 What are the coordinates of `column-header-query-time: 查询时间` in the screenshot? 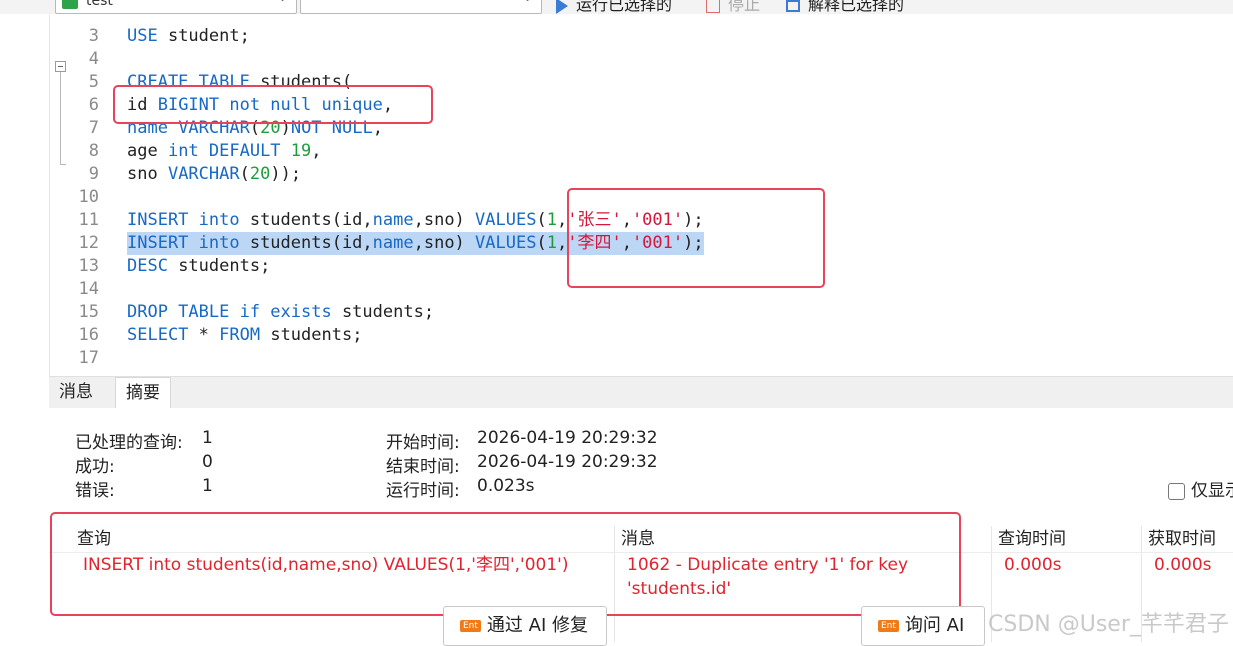 It's located at (1032, 539).